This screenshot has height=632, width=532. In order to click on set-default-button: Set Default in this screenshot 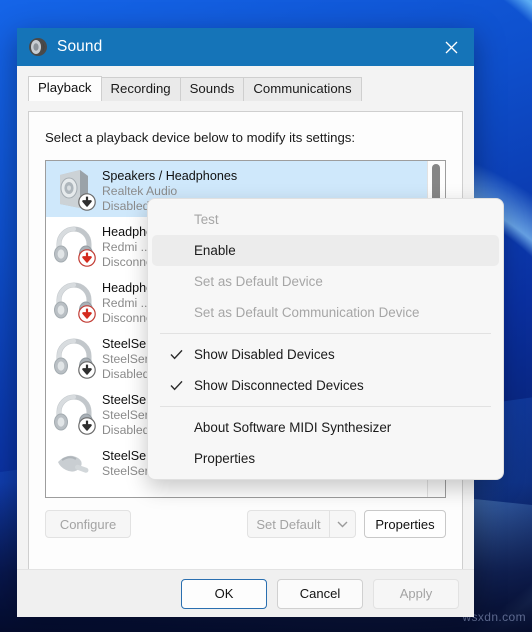, I will do `click(288, 524)`.